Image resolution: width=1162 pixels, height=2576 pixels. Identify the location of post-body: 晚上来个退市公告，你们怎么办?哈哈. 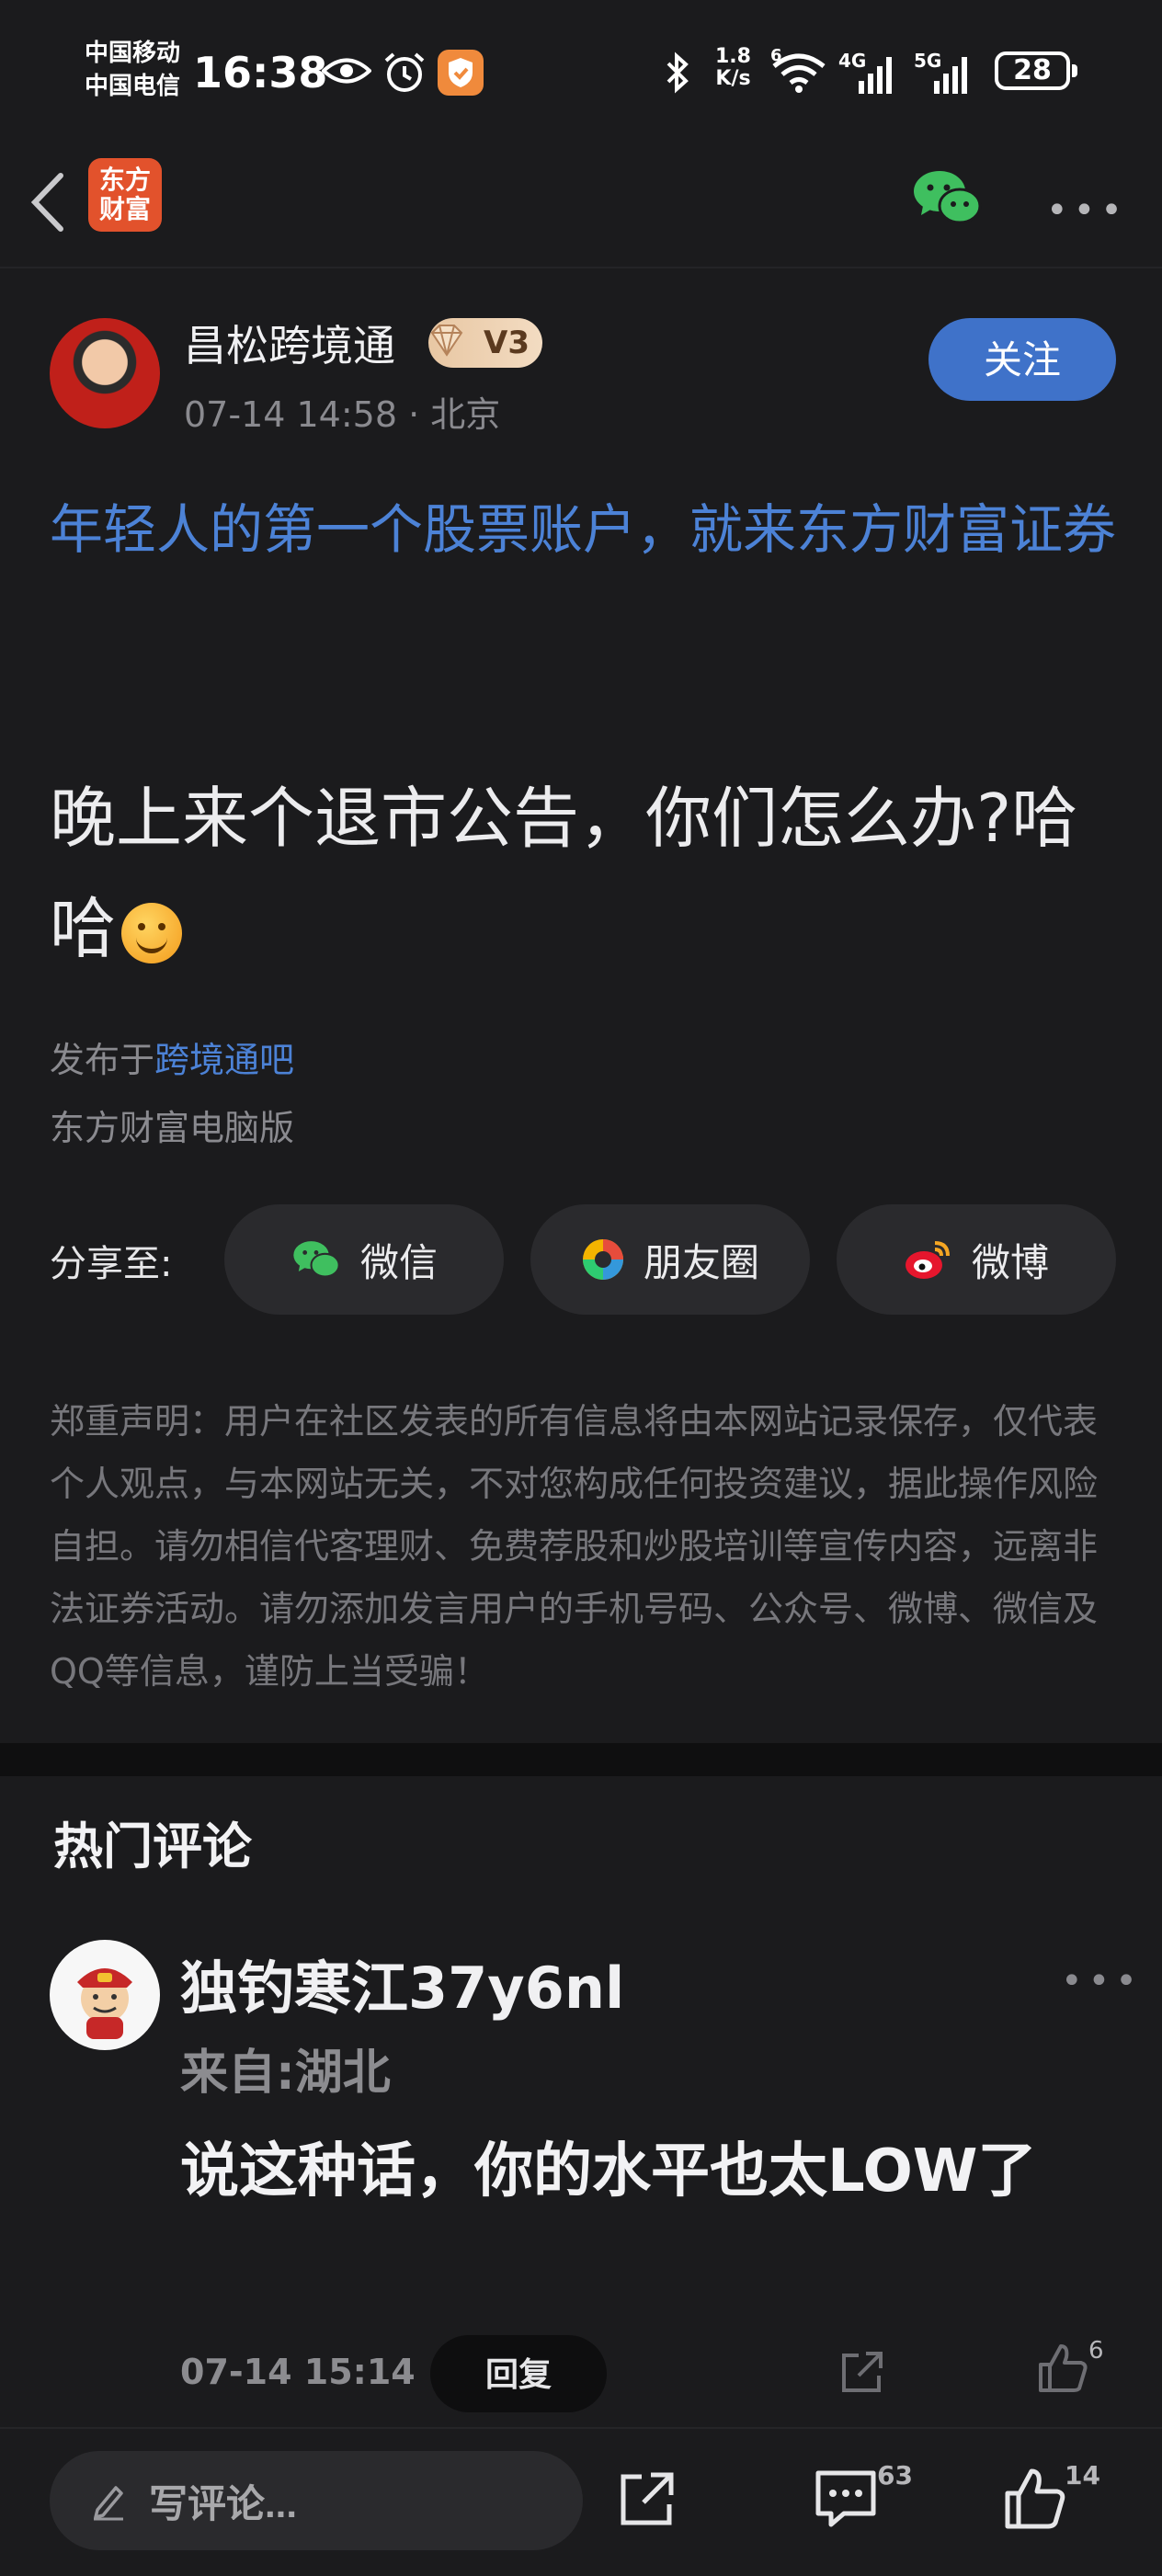
(583, 873).